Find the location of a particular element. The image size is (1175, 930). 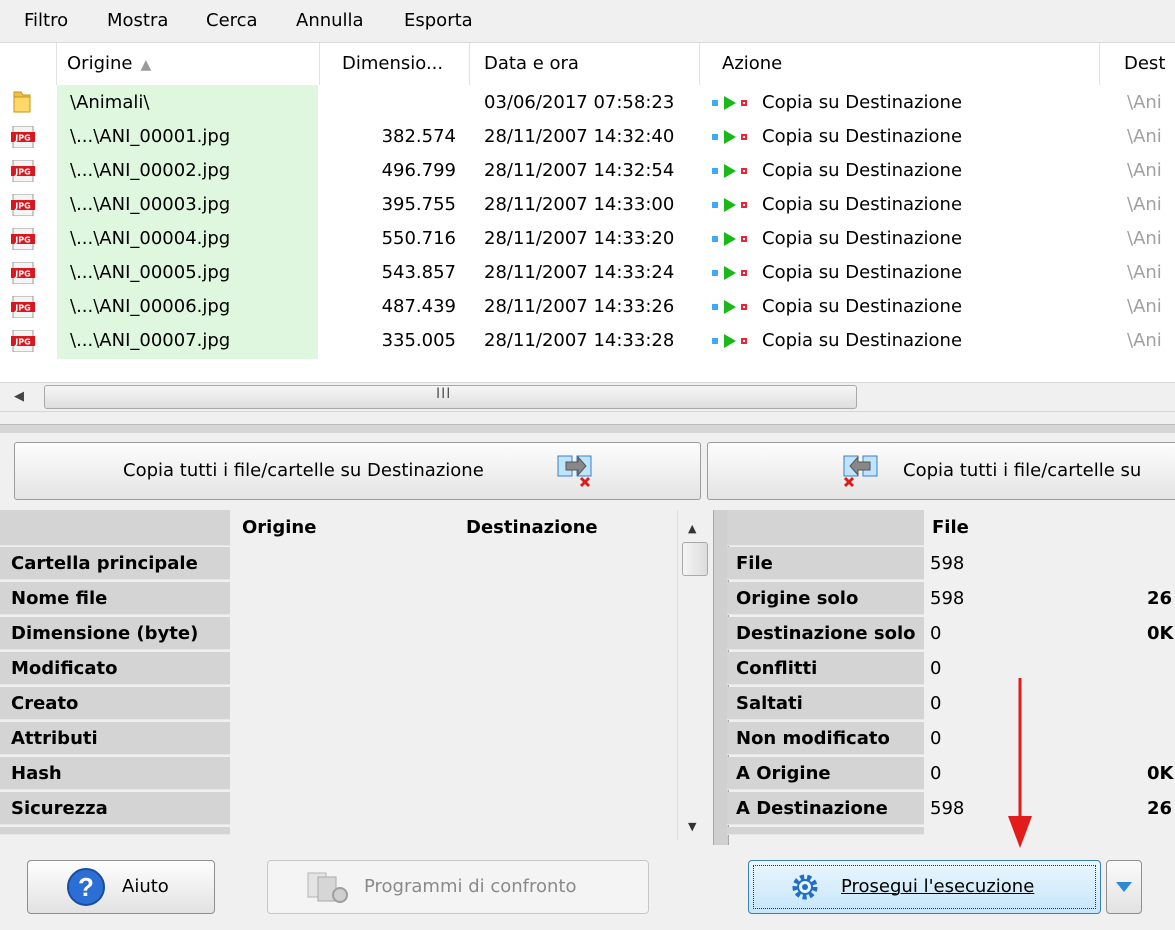

sort-ascending-icon: ▲ is located at coordinates (146, 65).